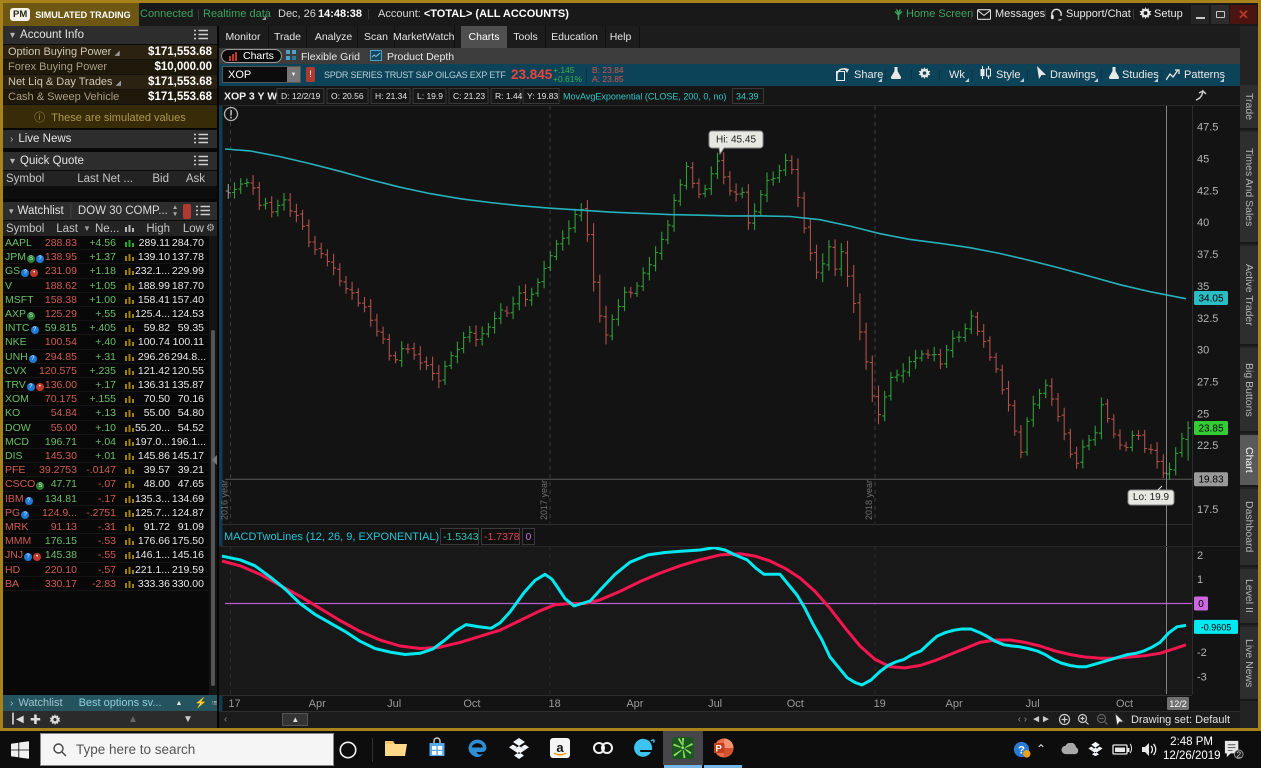 This screenshot has height=768, width=1261. What do you see at coordinates (1207, 128) in the screenshot?
I see `svg-text: 47.5` at bounding box center [1207, 128].